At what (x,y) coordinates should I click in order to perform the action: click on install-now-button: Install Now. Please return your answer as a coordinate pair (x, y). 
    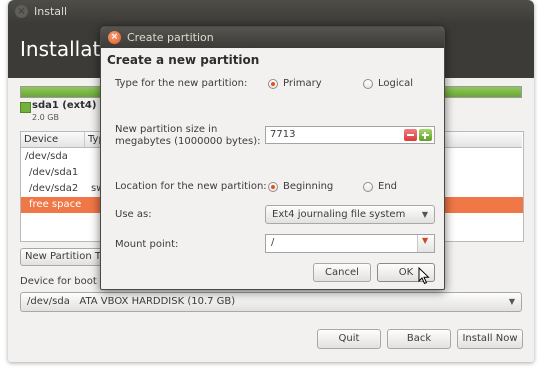
    Looking at the image, I should click on (490, 339).